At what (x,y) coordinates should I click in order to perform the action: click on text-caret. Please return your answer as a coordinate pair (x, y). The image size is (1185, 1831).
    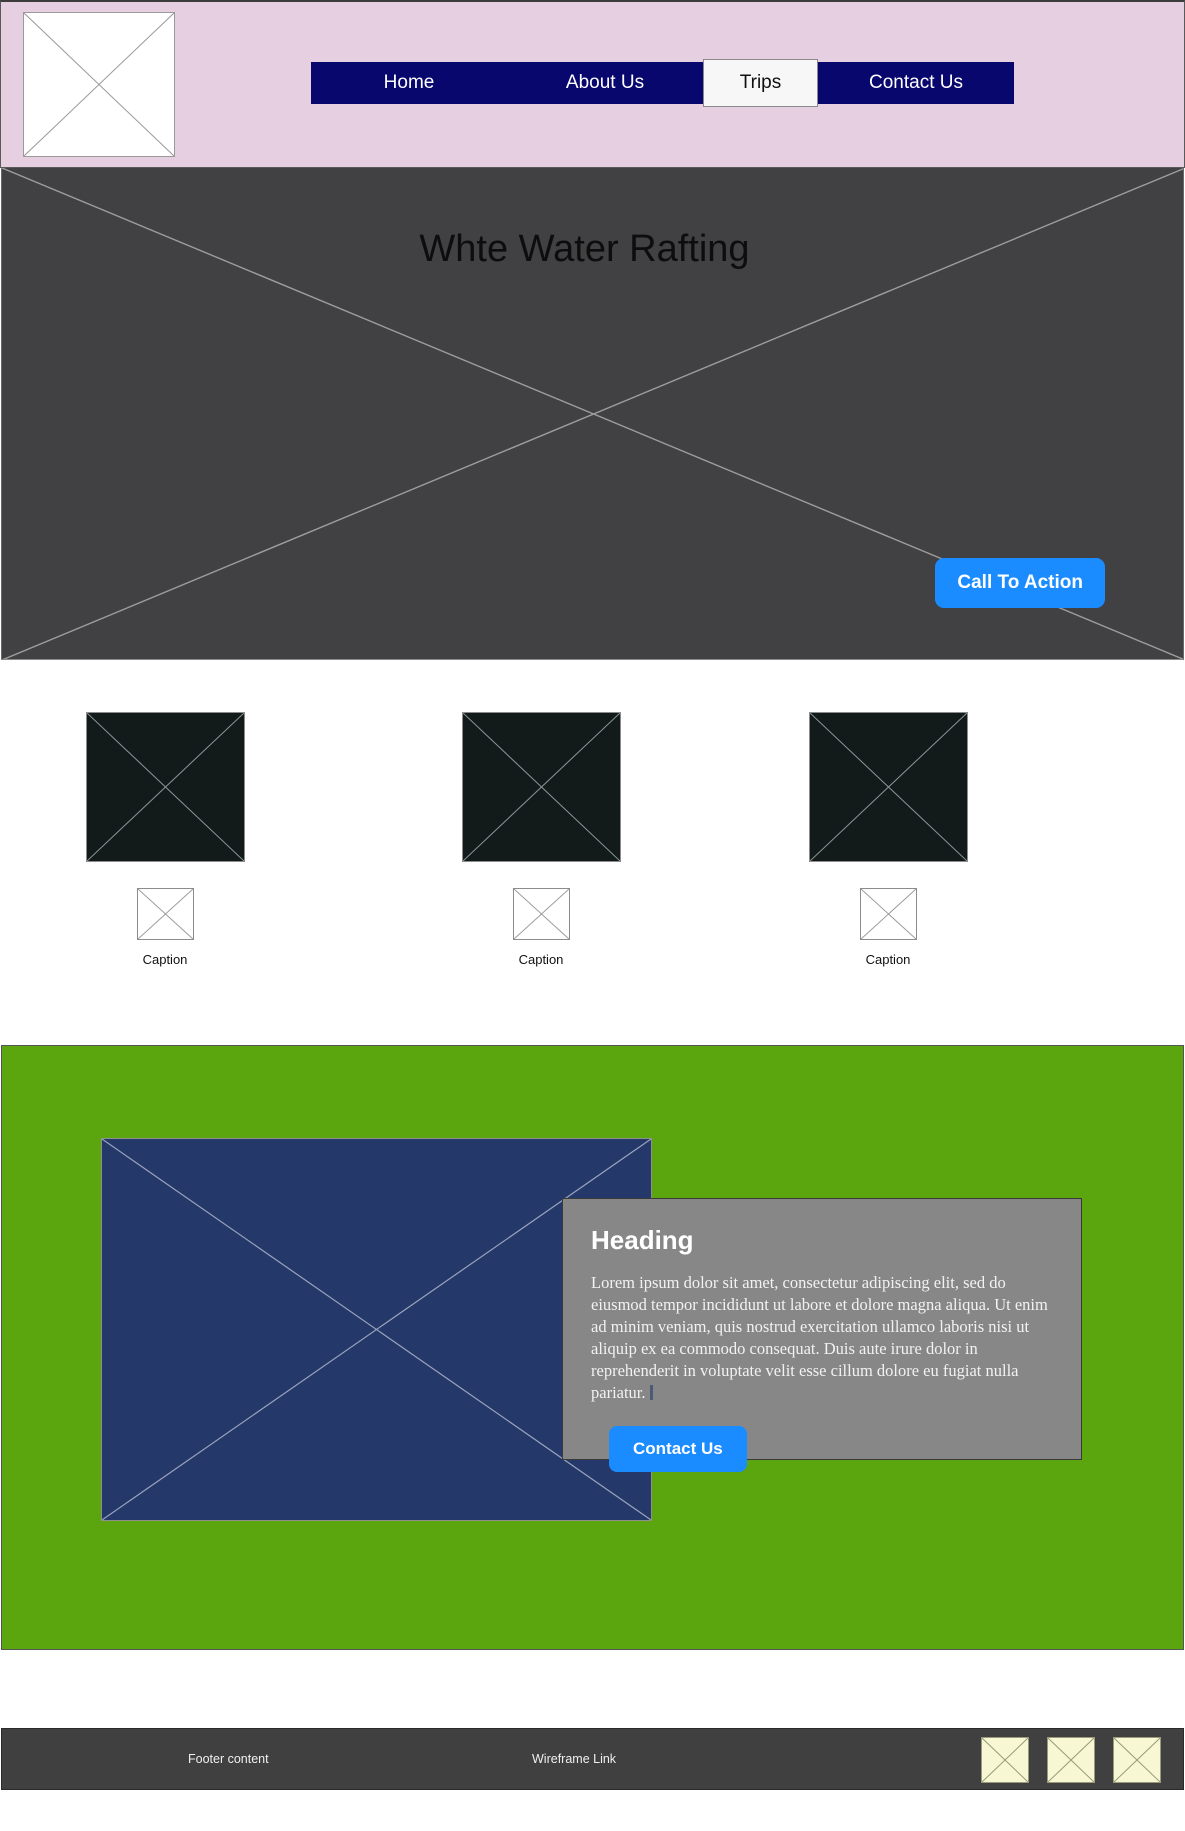
    Looking at the image, I should click on (651, 1392).